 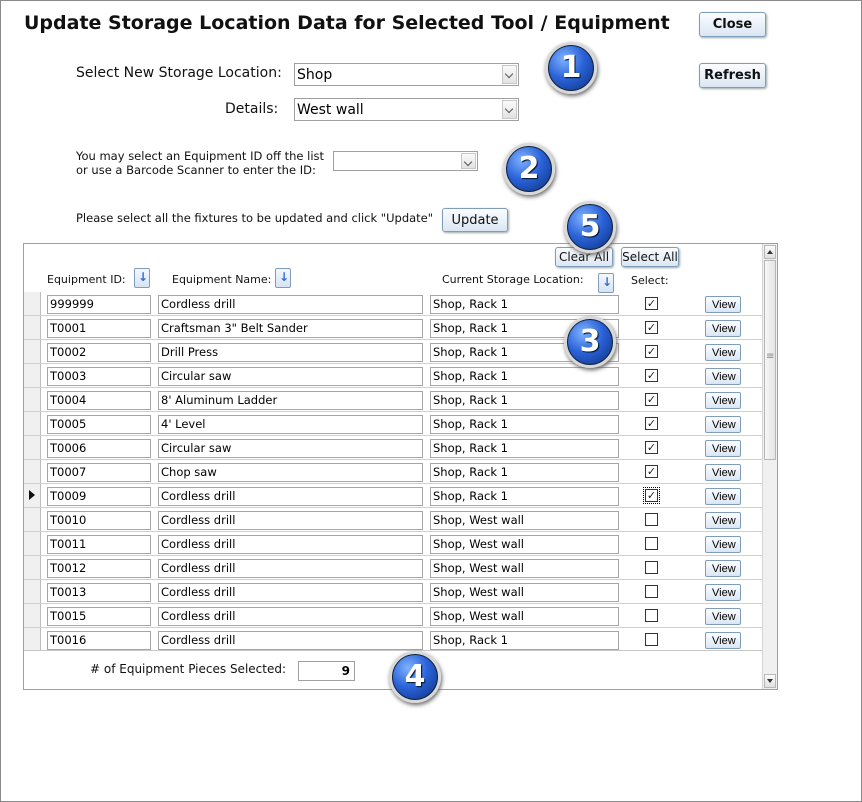 I want to click on equipment-id-cell: T0006, so click(x=99, y=448).